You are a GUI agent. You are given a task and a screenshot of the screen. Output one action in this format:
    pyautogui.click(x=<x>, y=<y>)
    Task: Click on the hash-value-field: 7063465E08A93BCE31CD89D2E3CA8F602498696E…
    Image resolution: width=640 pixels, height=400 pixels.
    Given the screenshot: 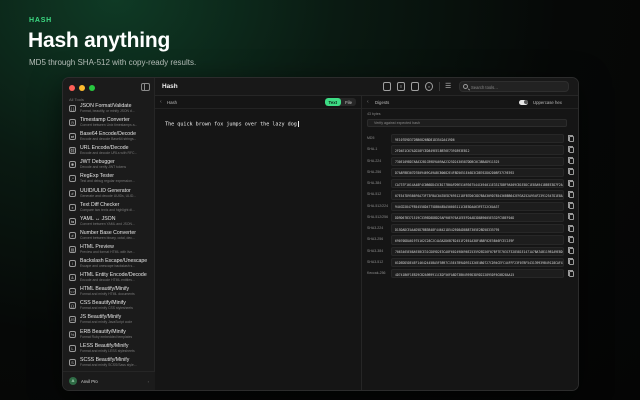 What is the action you would take?
    pyautogui.click(x=477, y=251)
    